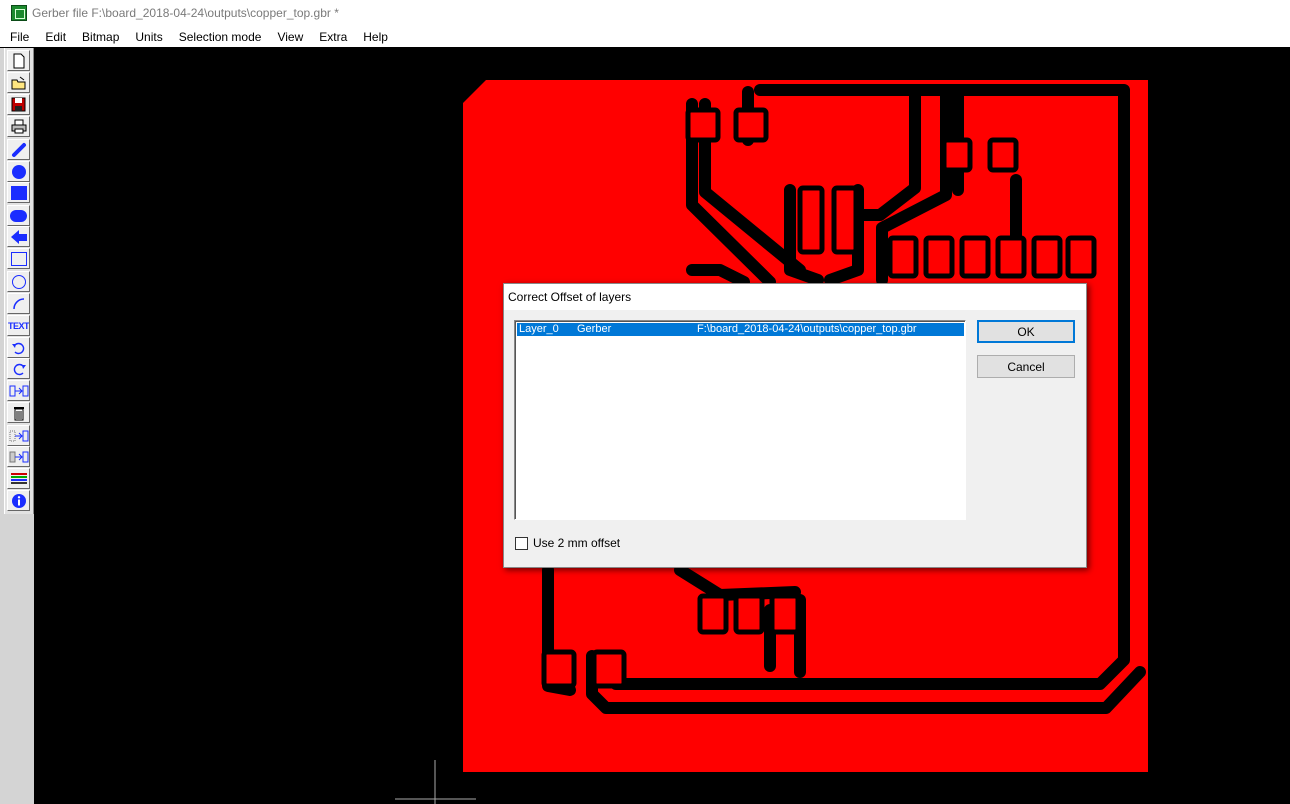 This screenshot has width=1290, height=804. Describe the element at coordinates (795, 297) in the screenshot. I see `dialog-titlebar: Correct Offset of layers` at that location.